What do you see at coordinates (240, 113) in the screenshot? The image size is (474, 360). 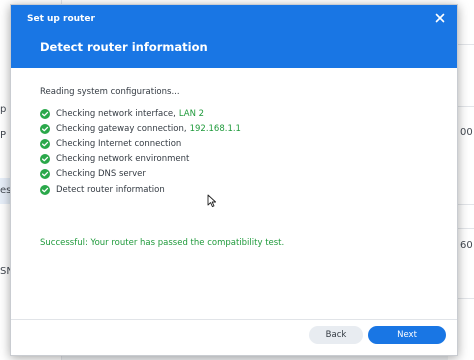 I see `check-item: Checking network interface, LAN 2` at bounding box center [240, 113].